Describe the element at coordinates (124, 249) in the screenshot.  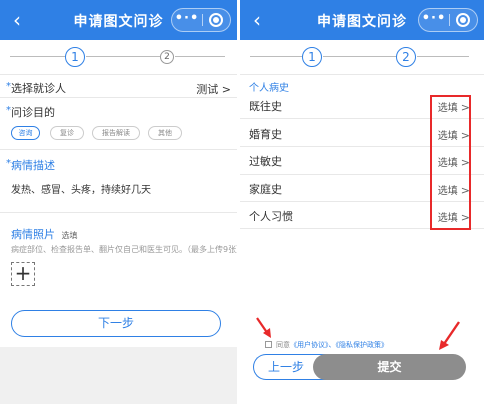
I see `photos-hint: 病症部位、检查报告单、翻片仅自己和医生可见。（最多上传9张）` at that location.